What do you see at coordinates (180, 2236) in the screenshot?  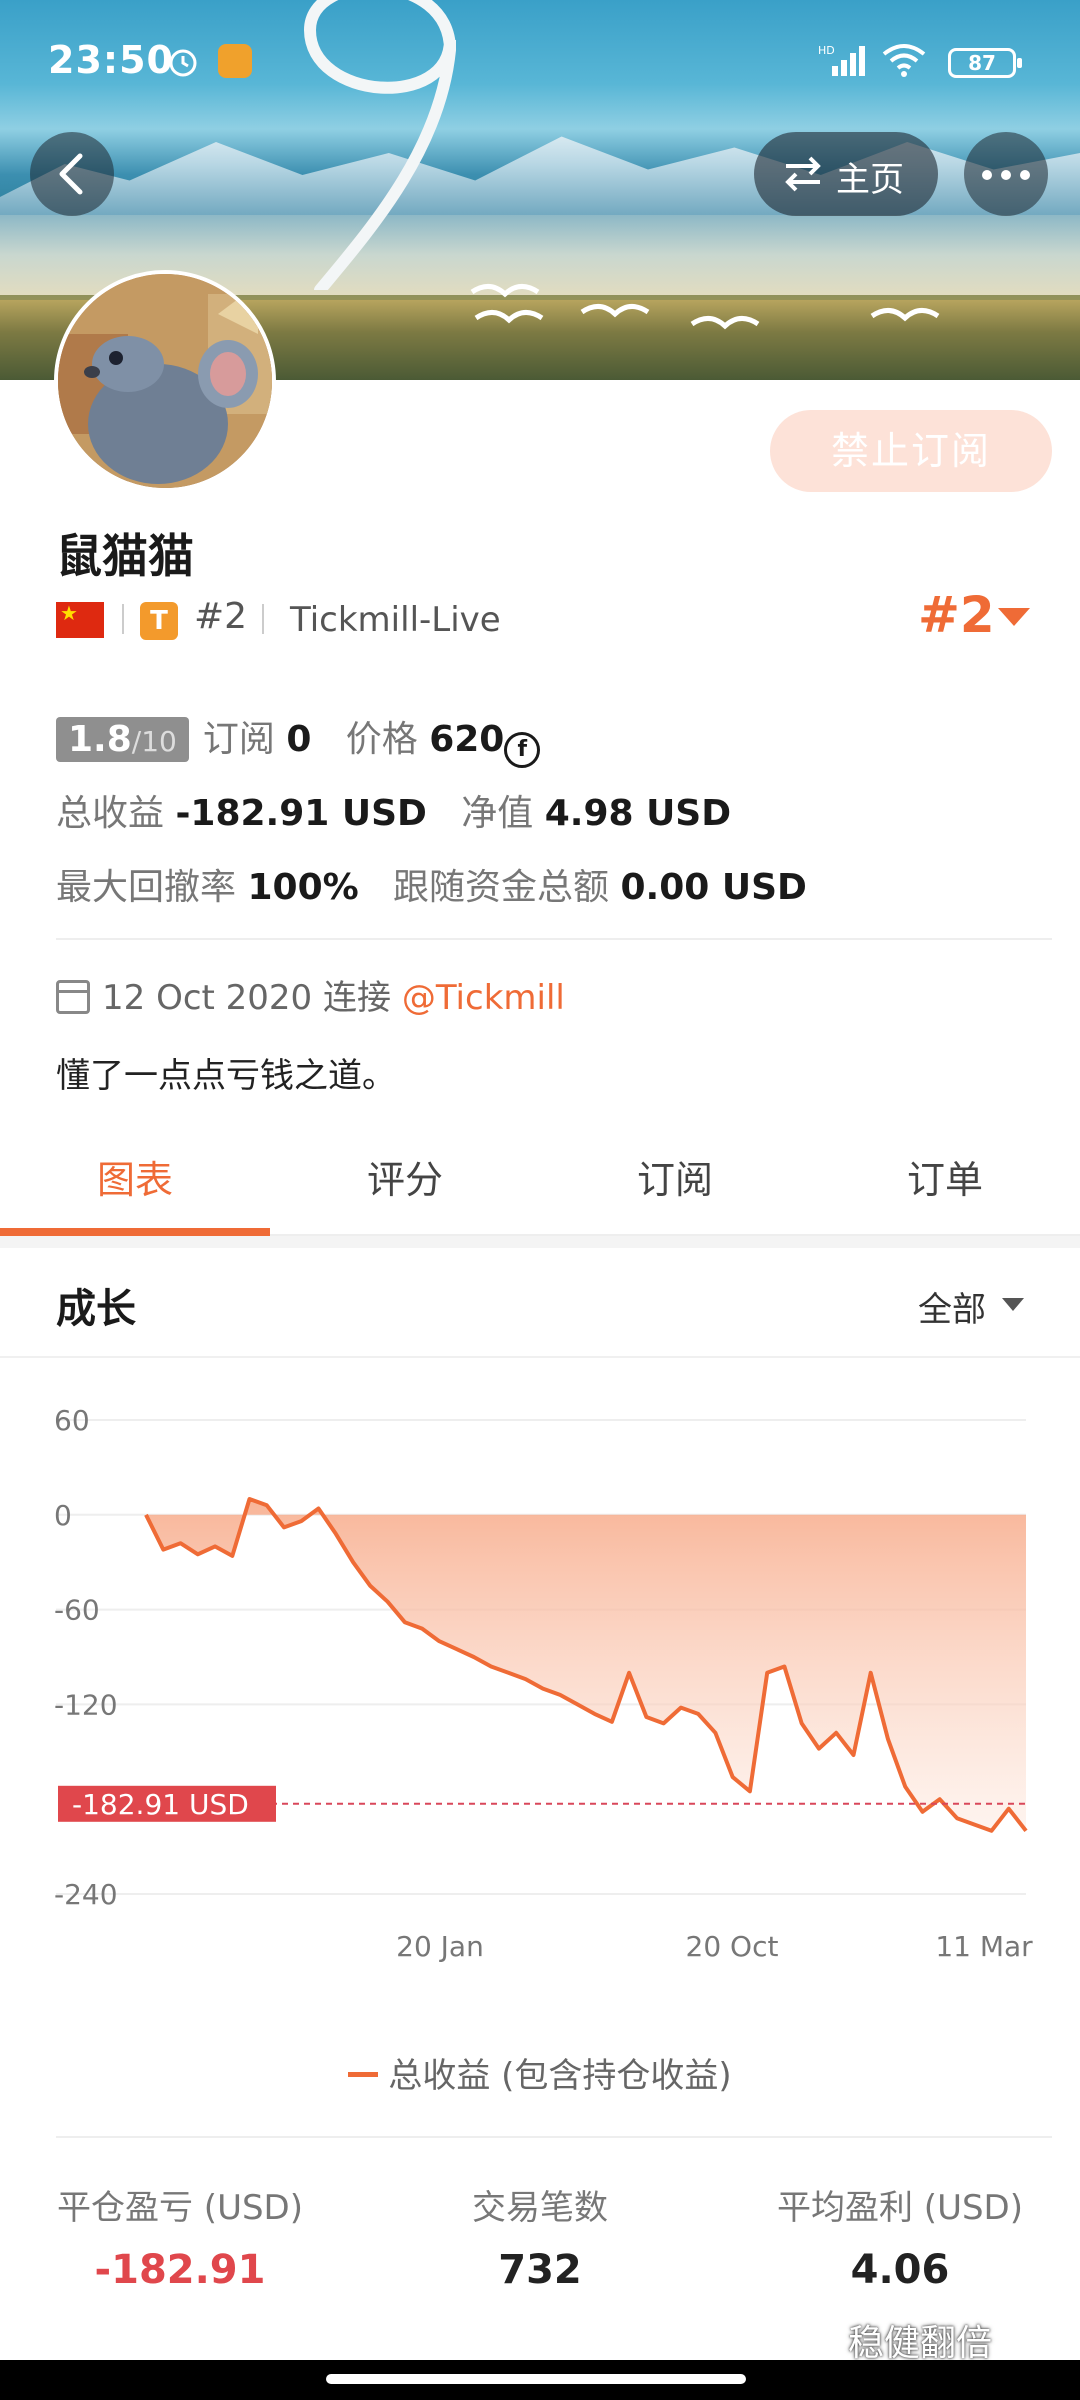 I see `summary-closed-pnl: 平仓盈亏 (USD) -182.91` at bounding box center [180, 2236].